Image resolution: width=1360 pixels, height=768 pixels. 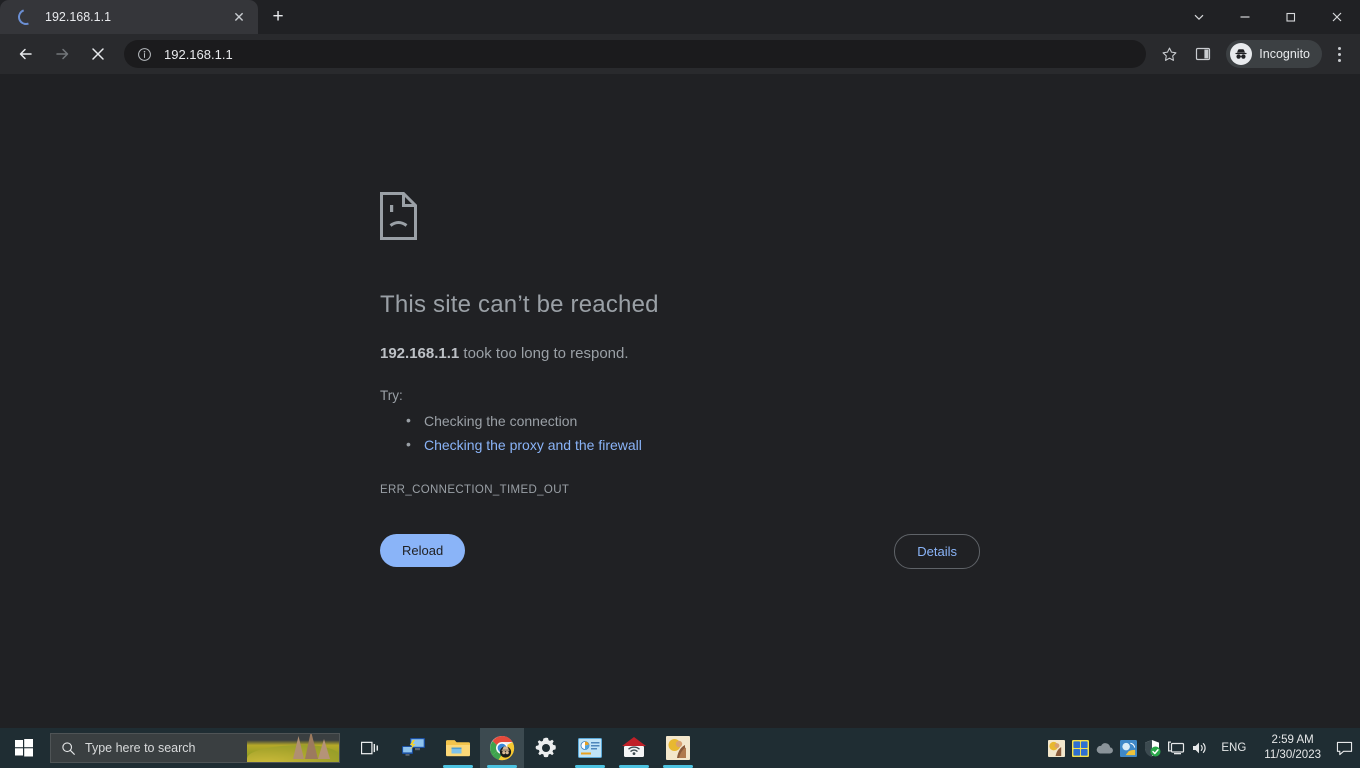 What do you see at coordinates (26, 54) in the screenshot?
I see `back-icon` at bounding box center [26, 54].